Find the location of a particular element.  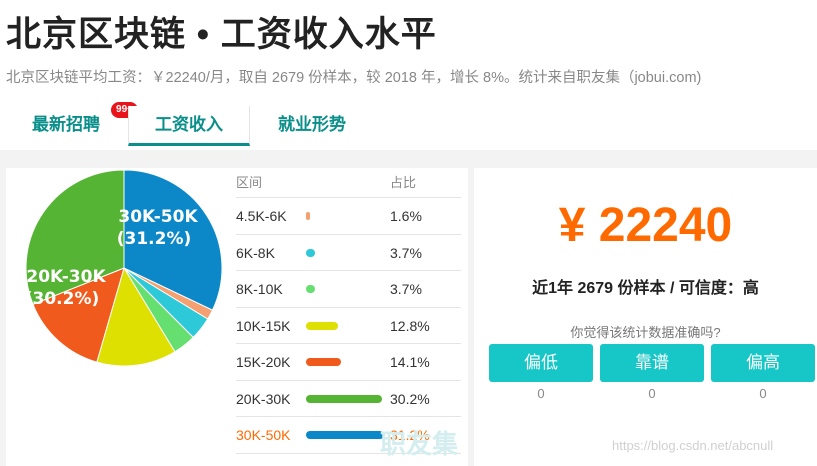

pie-label-30k-50k-percent: (31.2%) is located at coordinates (154, 239).